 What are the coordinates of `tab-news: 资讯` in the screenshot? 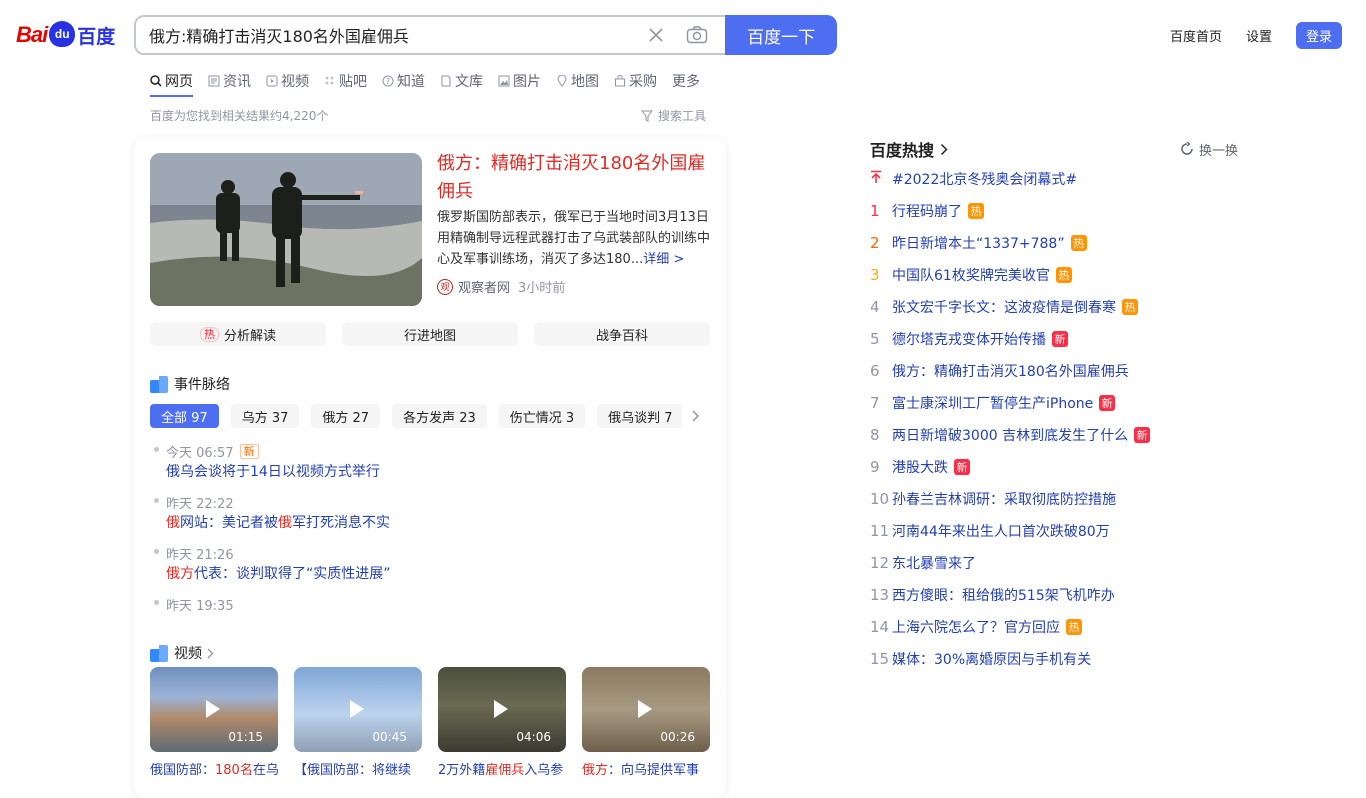 It's located at (229, 81).